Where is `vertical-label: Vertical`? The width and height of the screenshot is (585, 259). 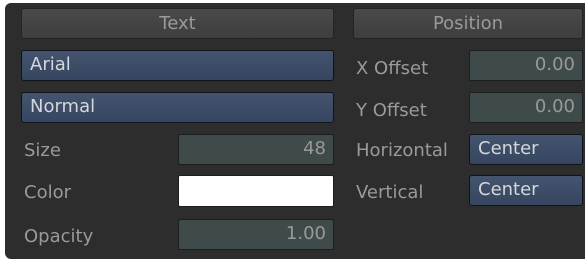 vertical-label: Vertical is located at coordinates (390, 192).